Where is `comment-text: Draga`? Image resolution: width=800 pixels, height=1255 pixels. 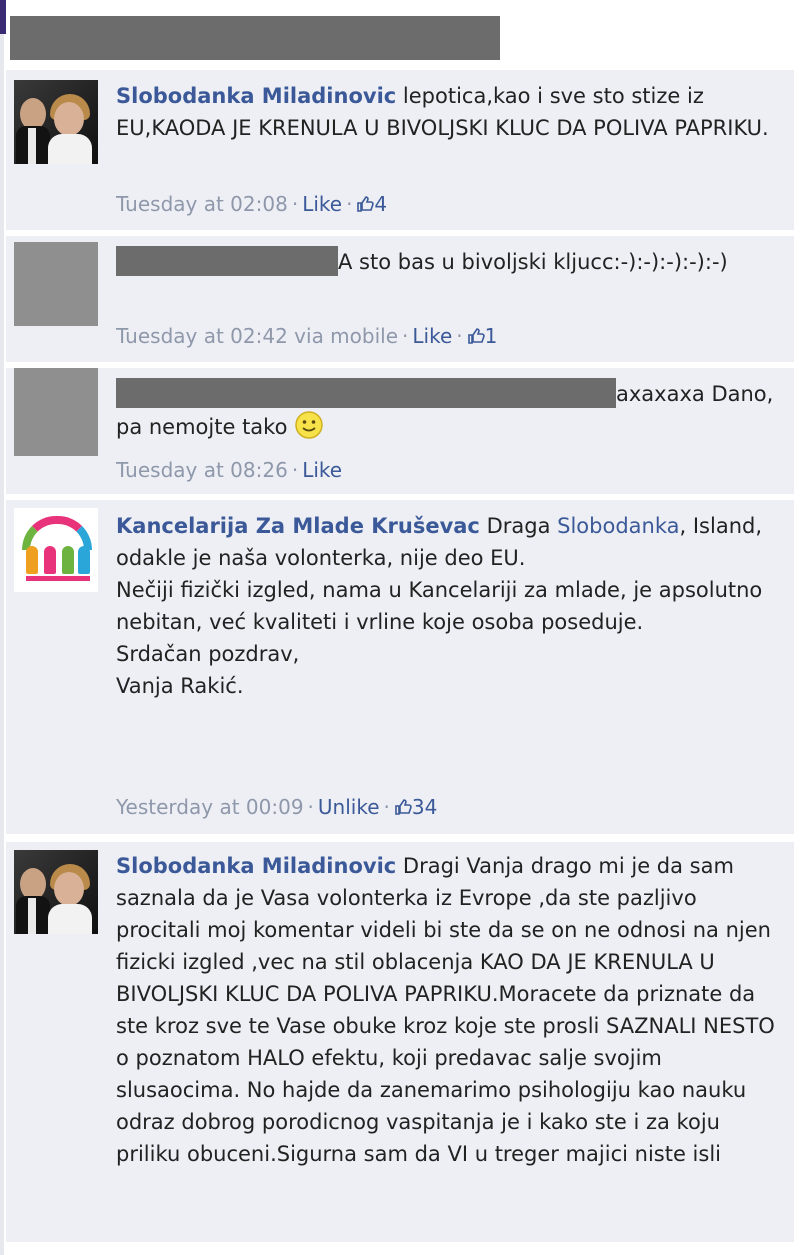 comment-text: Draga is located at coordinates (518, 526).